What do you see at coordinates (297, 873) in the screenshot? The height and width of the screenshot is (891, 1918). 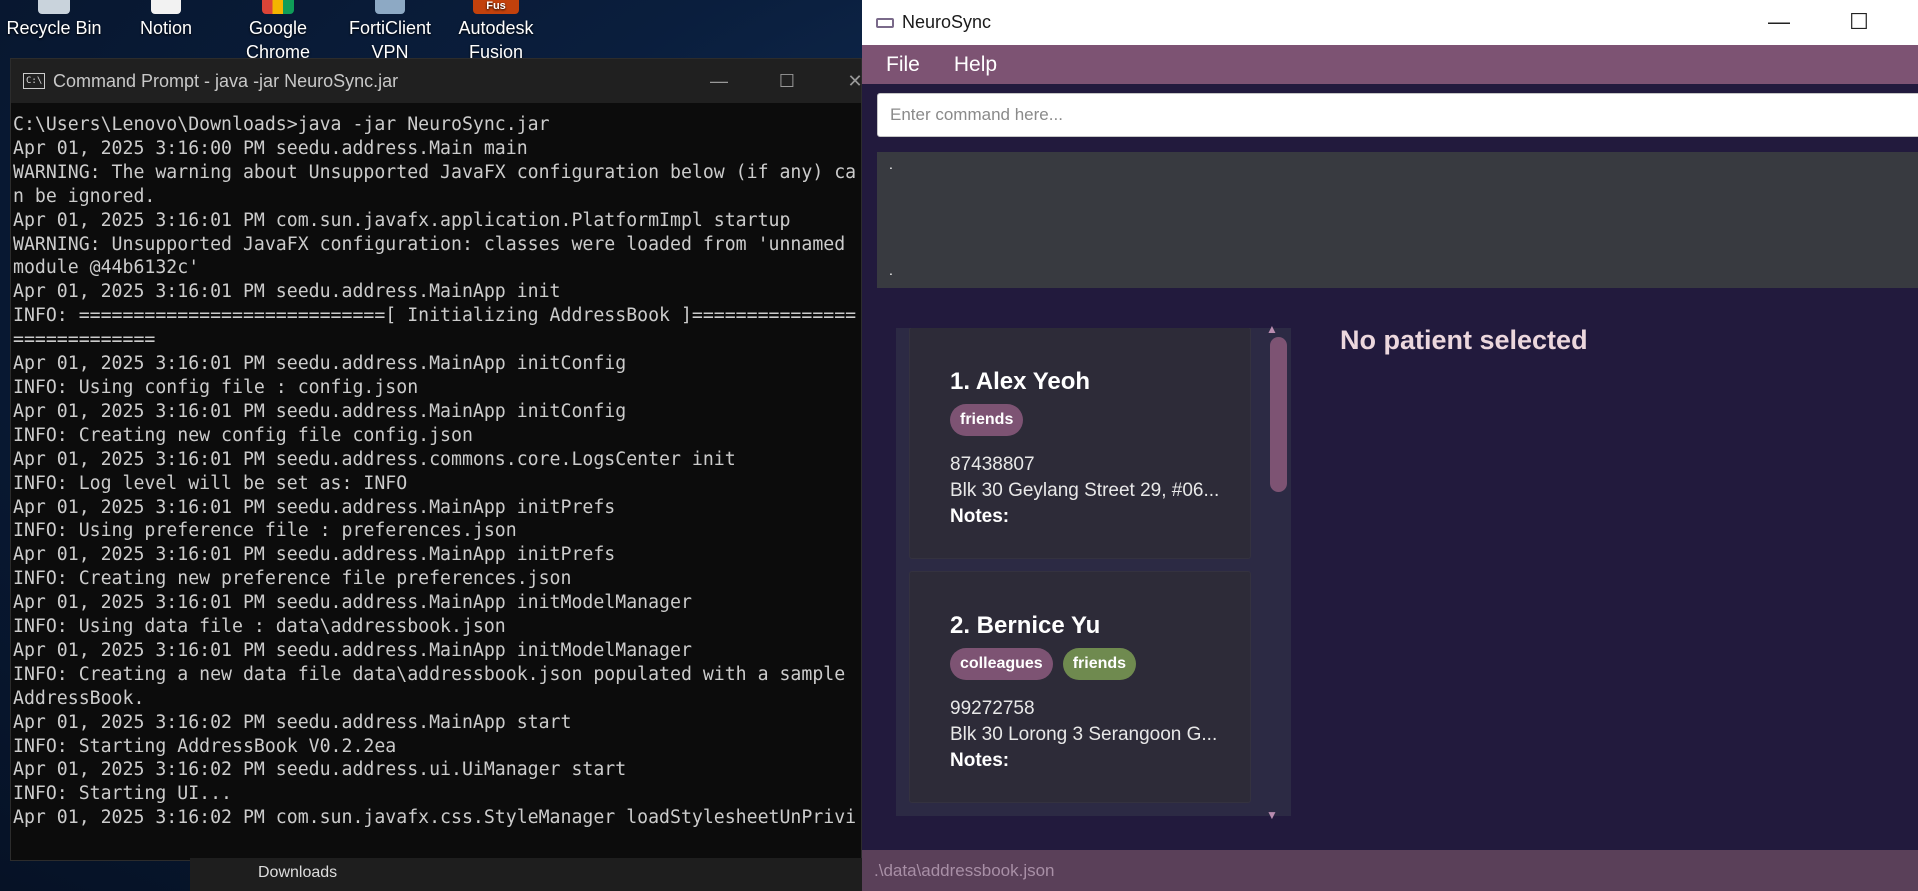 I see `downloads-label: Downloads` at bounding box center [297, 873].